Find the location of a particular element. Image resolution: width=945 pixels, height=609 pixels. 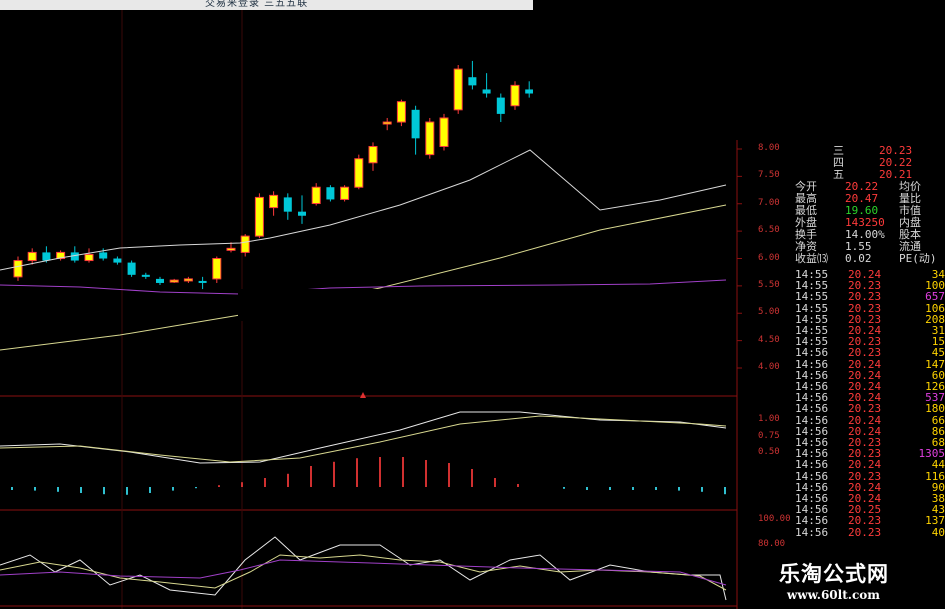

overlay-blackout-top-right is located at coordinates (739, 70).